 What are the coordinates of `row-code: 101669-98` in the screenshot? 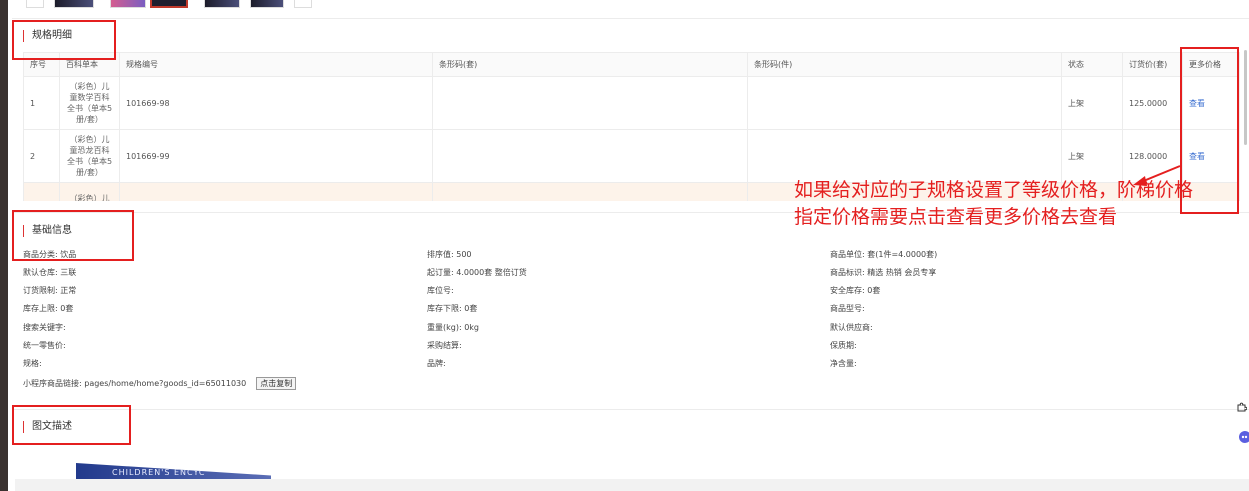 It's located at (276, 103).